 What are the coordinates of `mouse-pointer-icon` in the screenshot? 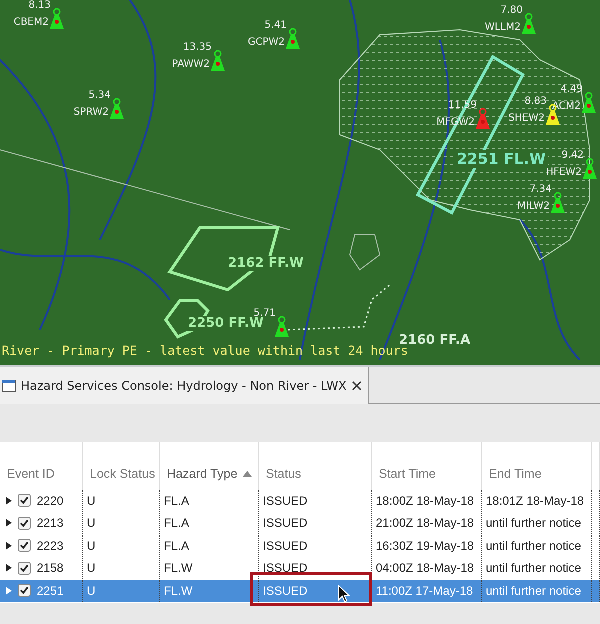 It's located at (344, 594).